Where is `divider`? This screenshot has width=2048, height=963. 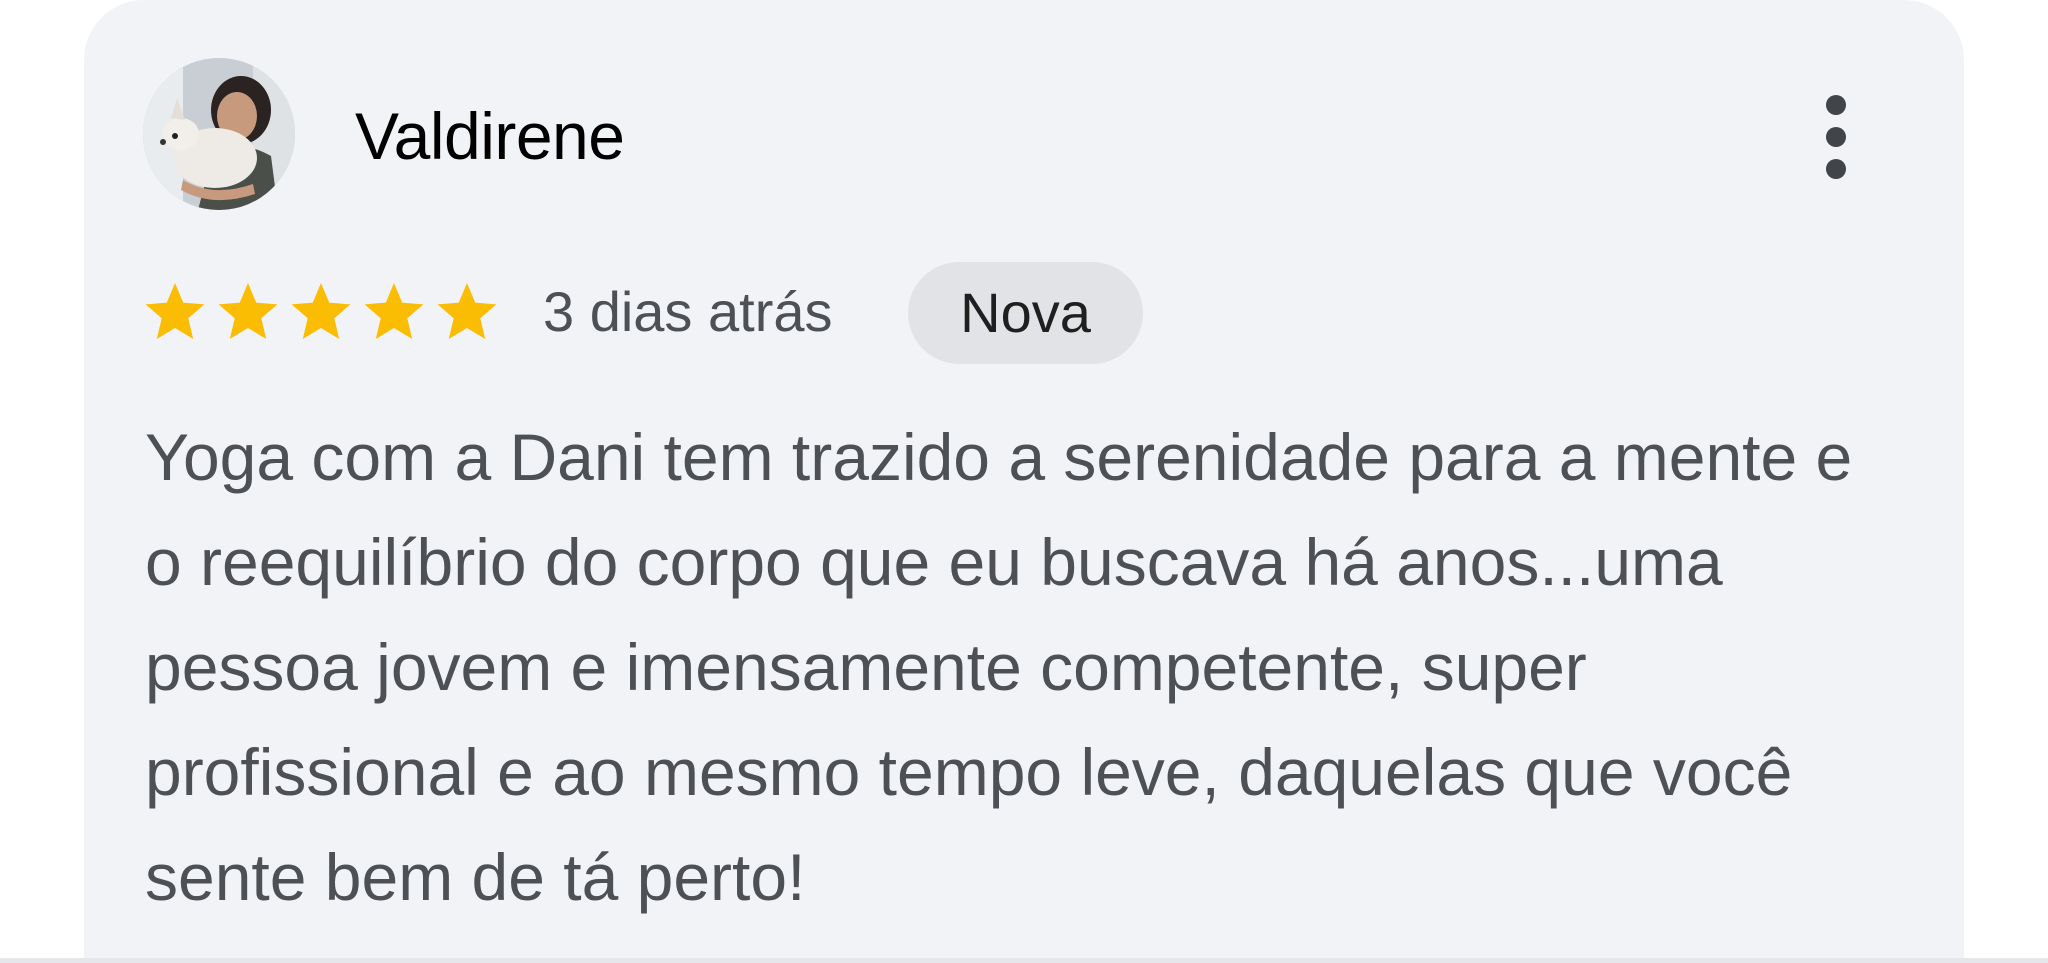
divider is located at coordinates (1024, 960).